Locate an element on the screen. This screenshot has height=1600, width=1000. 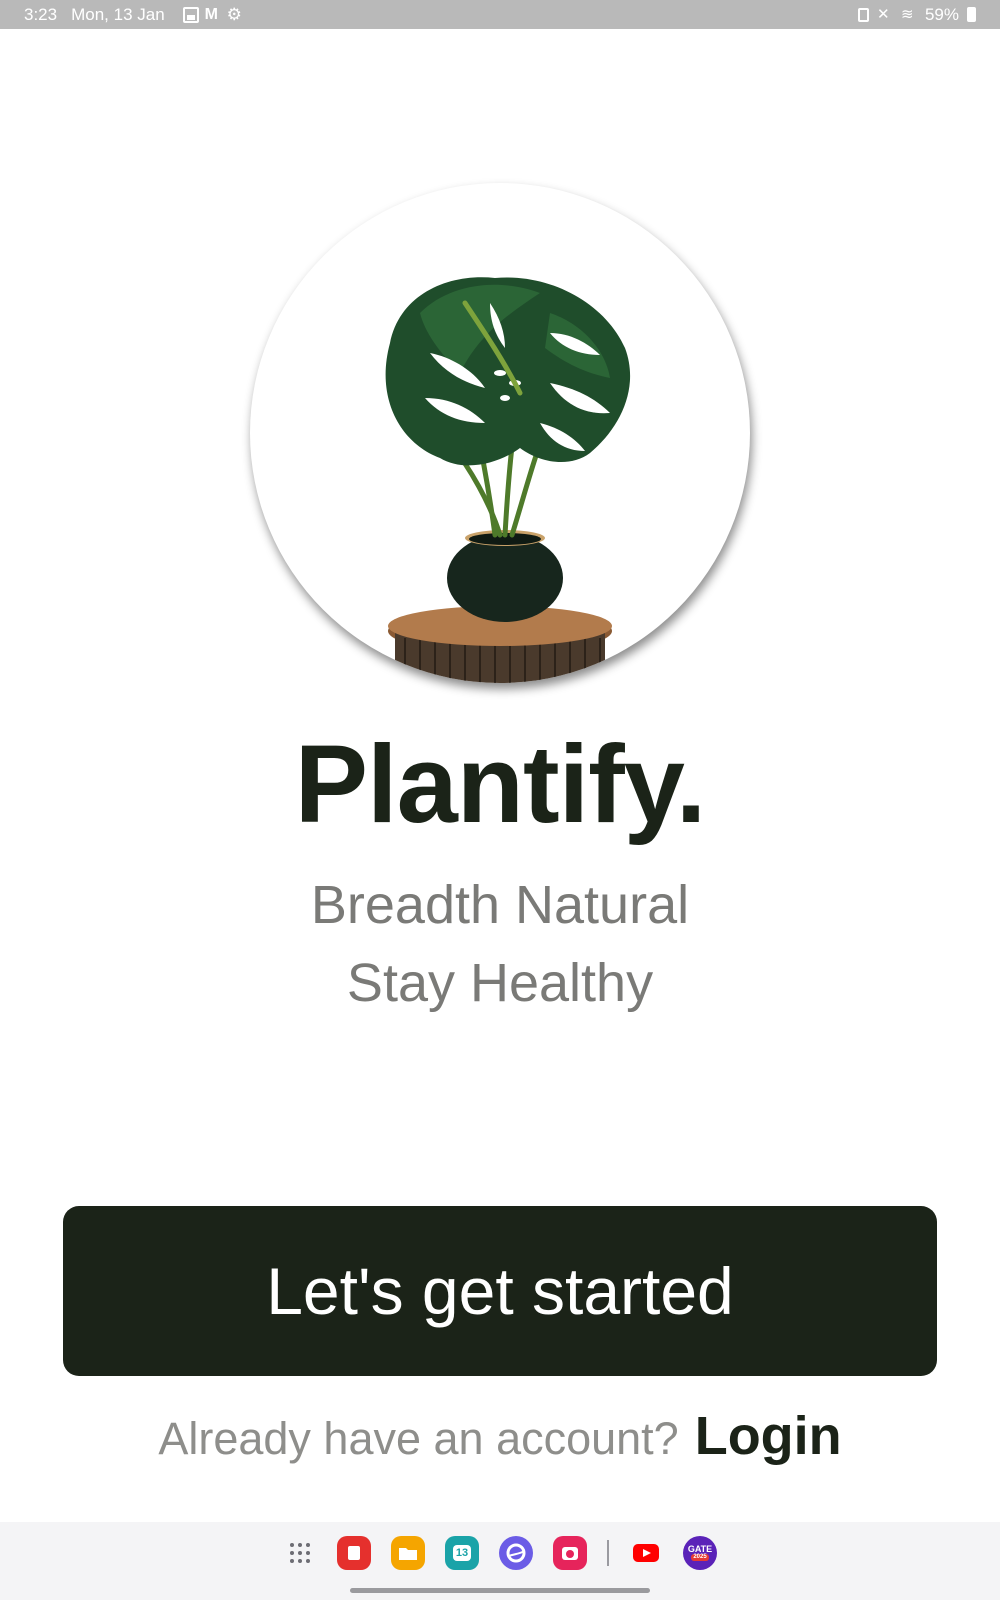
gallery-notification-icon is located at coordinates (190, 14).